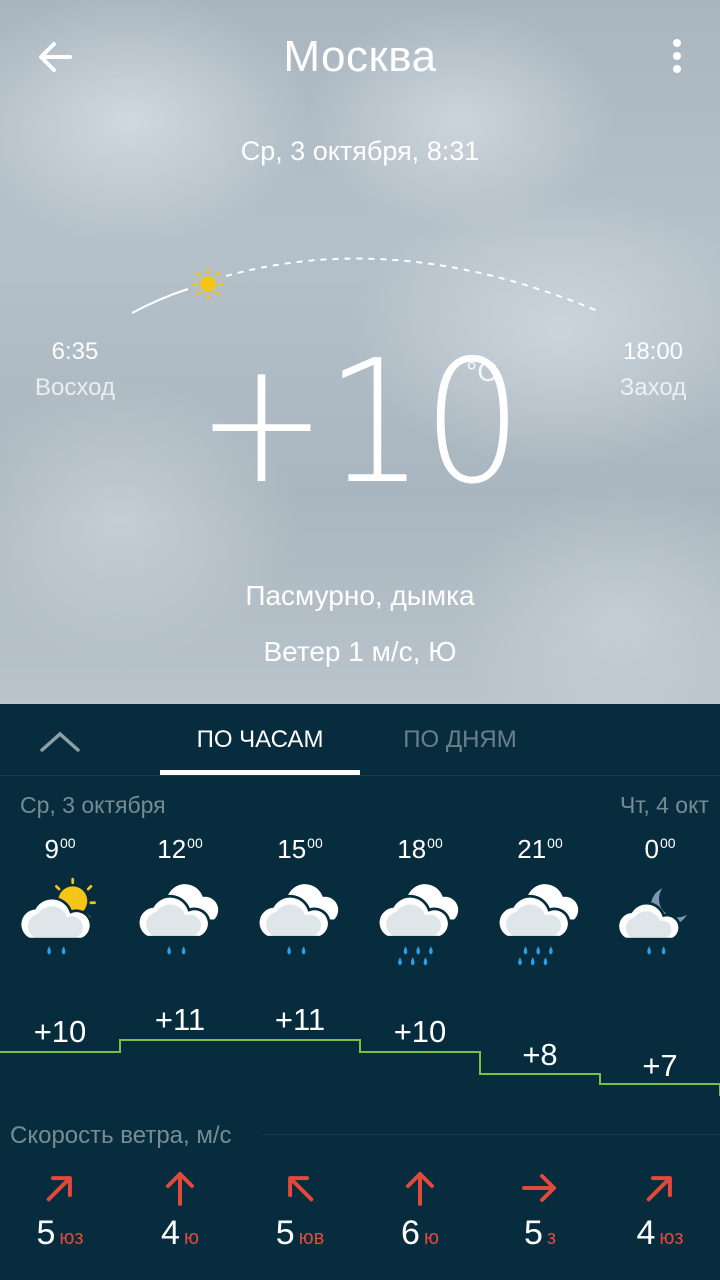  Describe the element at coordinates (75, 387) in the screenshot. I see `sunrise-label: Восход` at that location.